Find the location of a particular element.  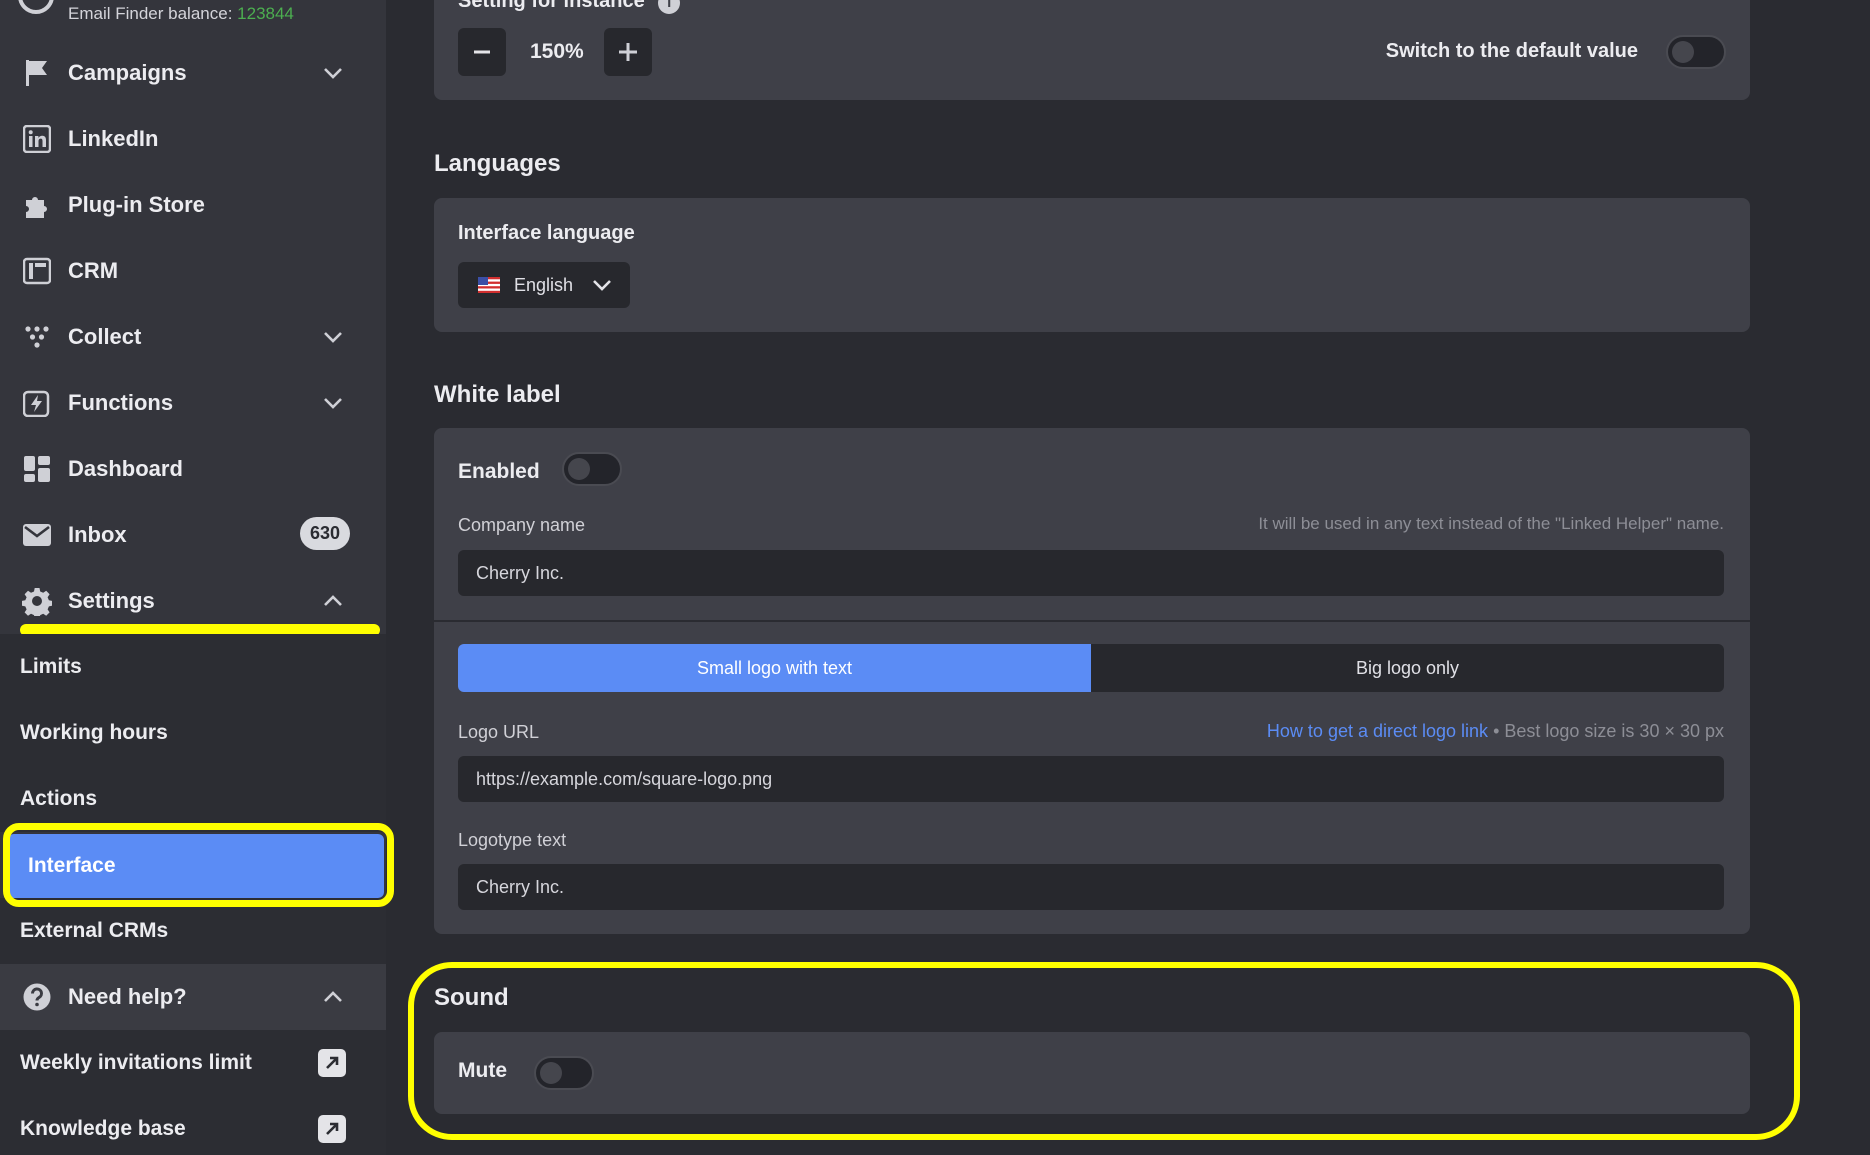

sound-section-title: Sound is located at coordinates (471, 997).